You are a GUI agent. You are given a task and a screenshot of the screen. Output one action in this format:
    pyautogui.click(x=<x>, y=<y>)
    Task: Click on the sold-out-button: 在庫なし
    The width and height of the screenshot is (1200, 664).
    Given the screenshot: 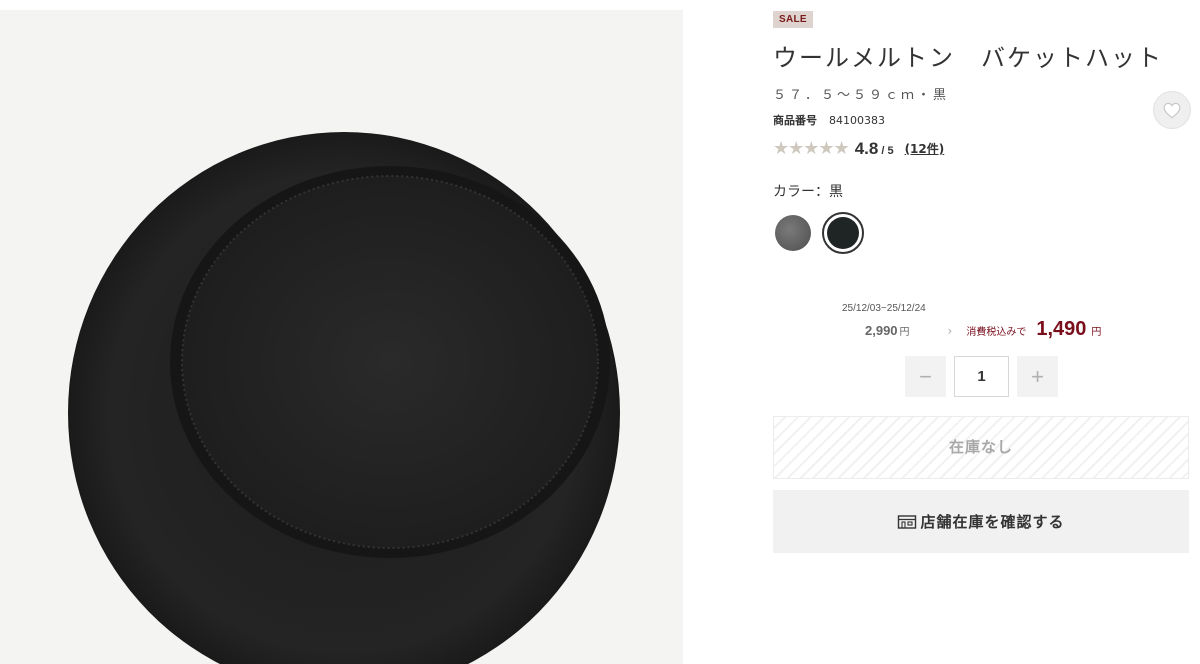 What is the action you would take?
    pyautogui.click(x=981, y=447)
    